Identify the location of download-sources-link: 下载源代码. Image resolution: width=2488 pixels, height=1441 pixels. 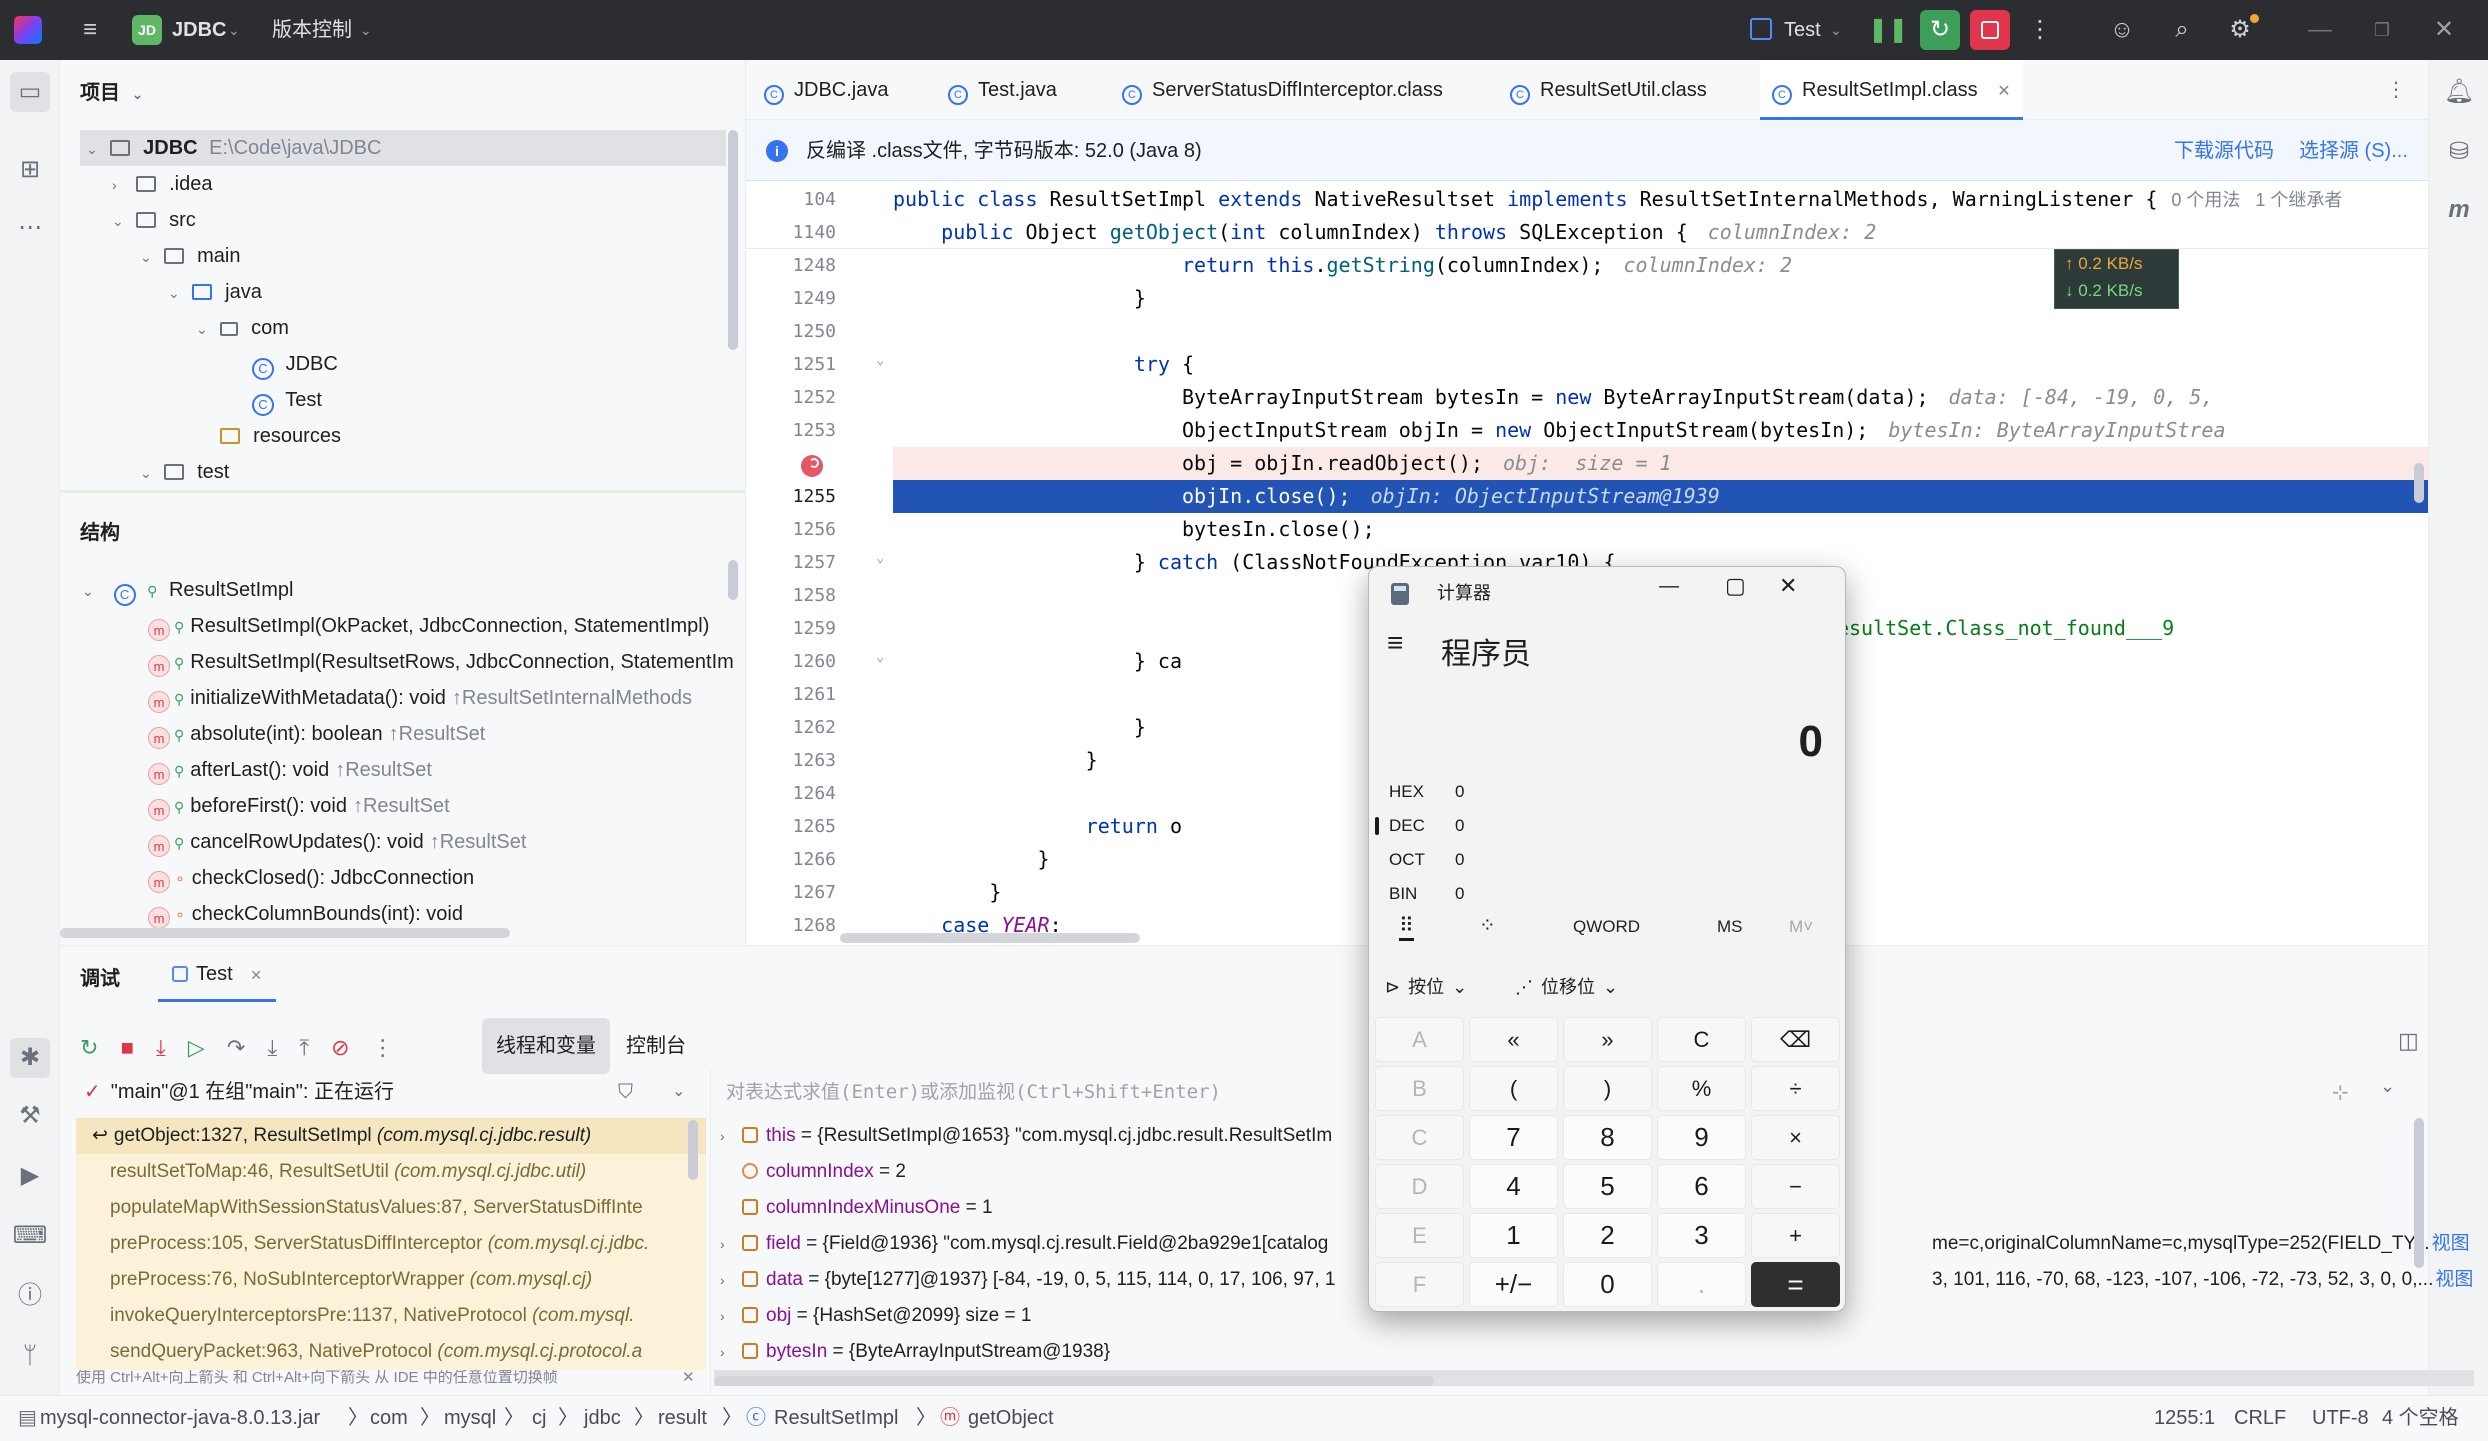
(2224, 151).